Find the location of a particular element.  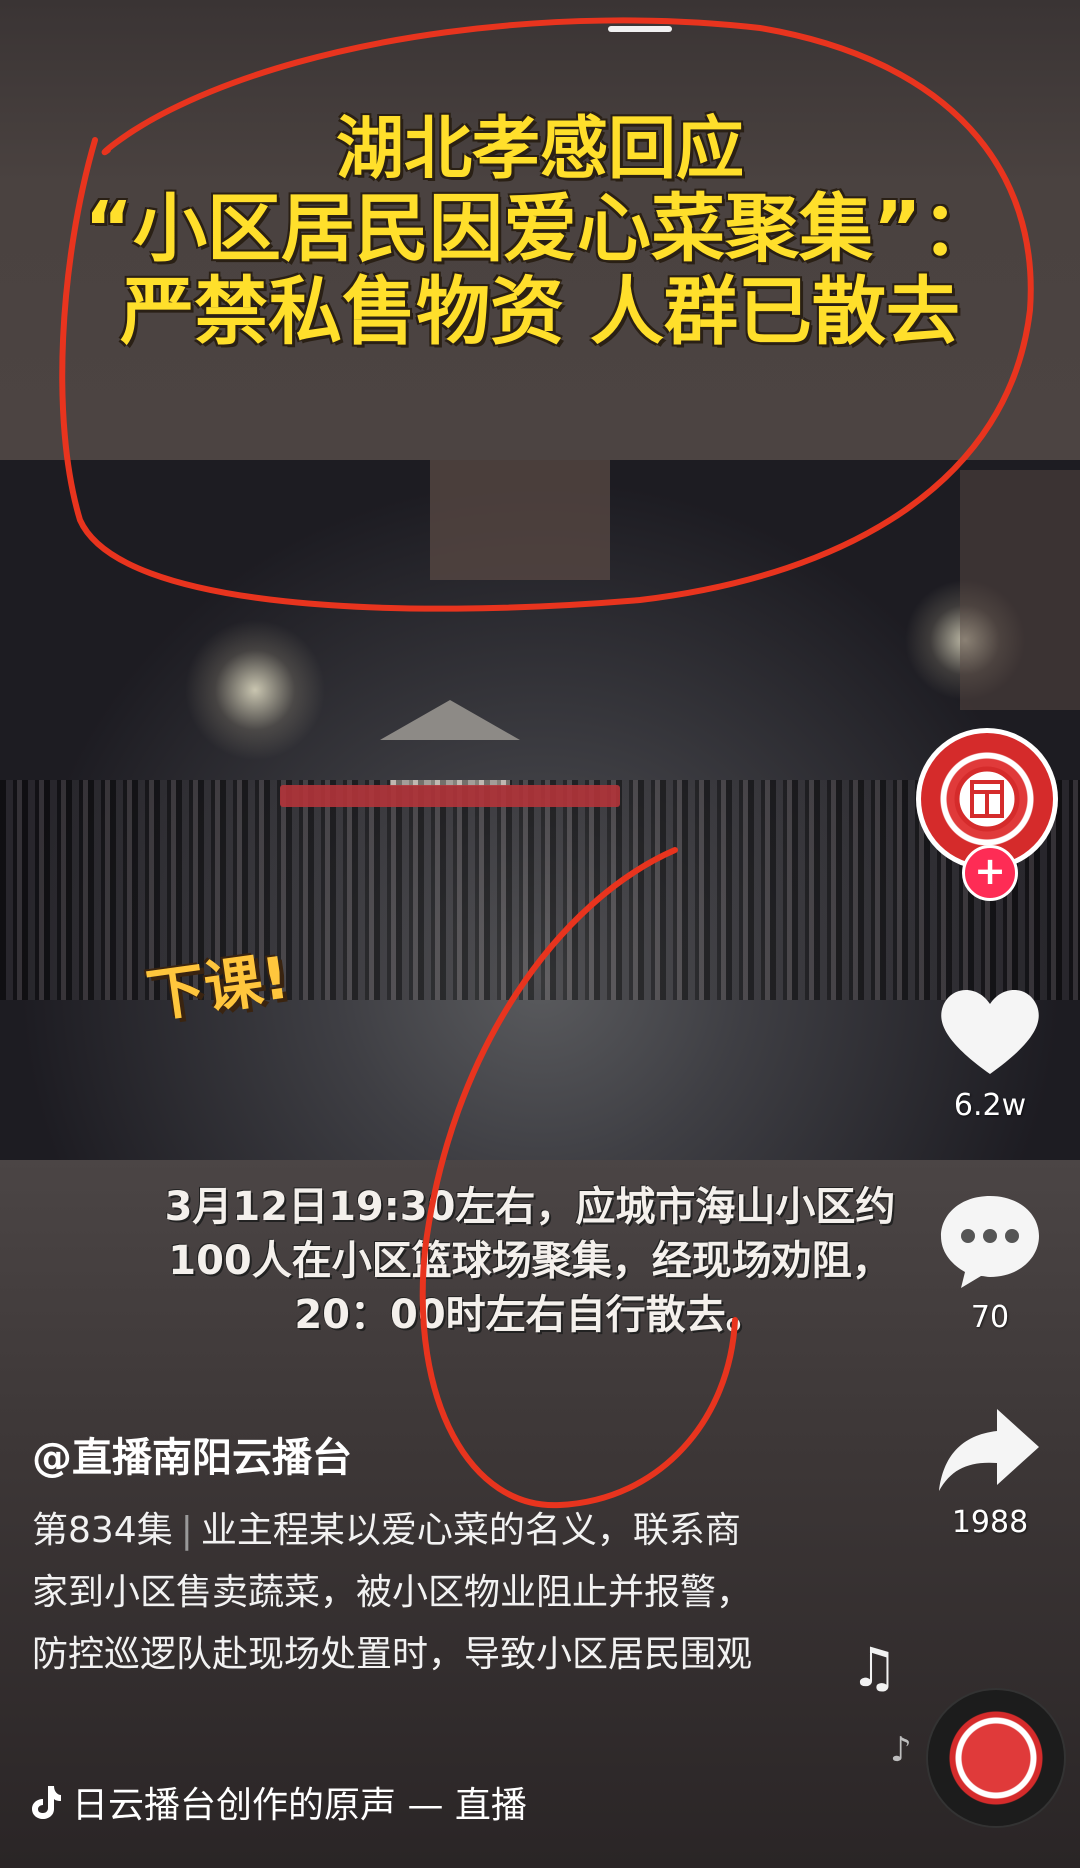

like-button: 6.2w is located at coordinates (990, 1052).